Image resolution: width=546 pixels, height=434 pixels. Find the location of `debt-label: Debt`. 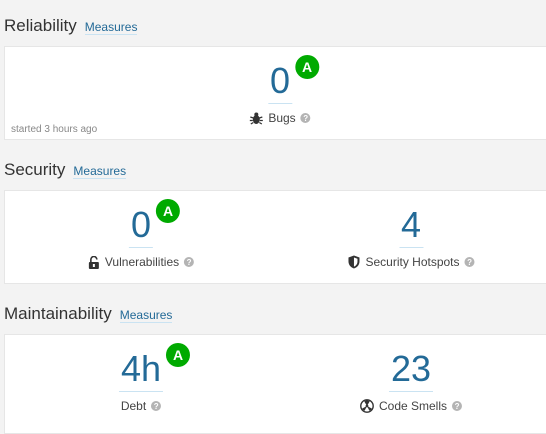

debt-label: Debt is located at coordinates (133, 406).